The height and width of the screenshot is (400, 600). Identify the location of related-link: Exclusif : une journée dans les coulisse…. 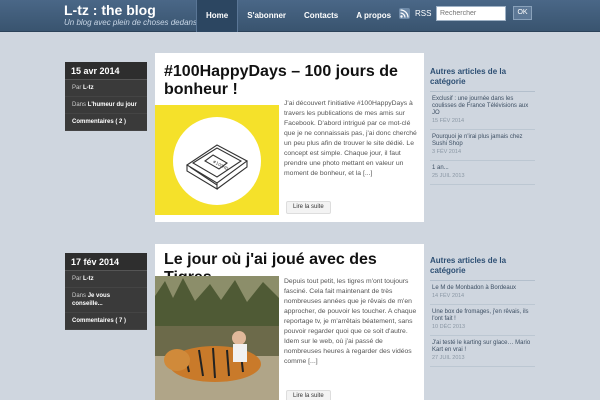
(482, 106).